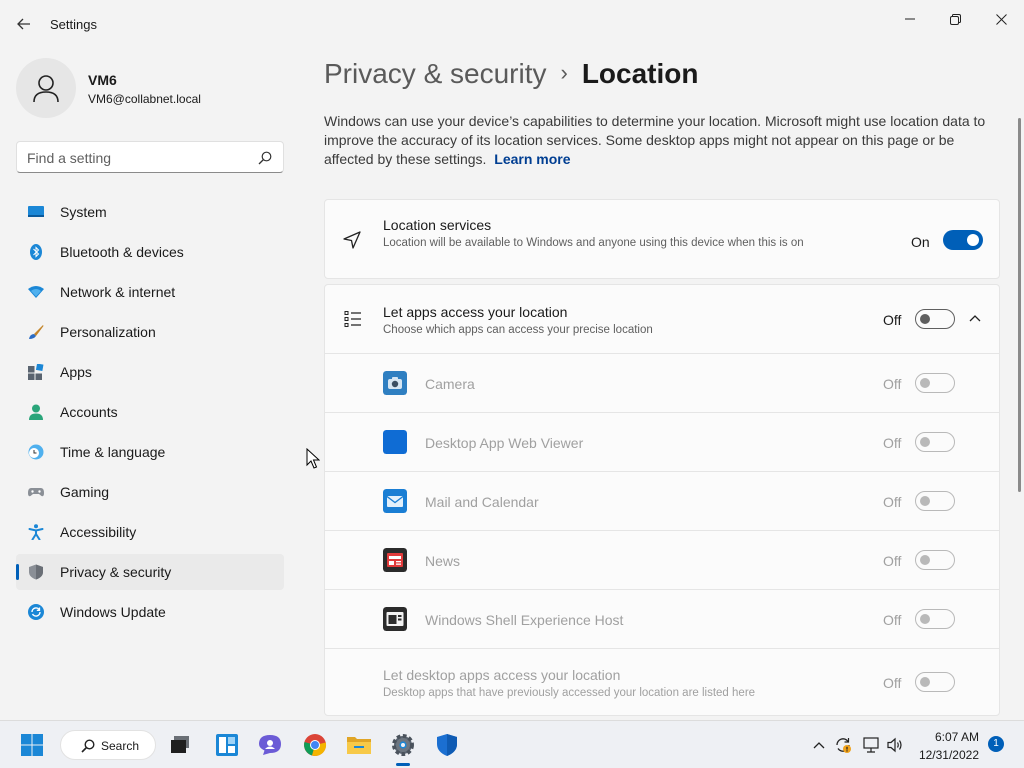  What do you see at coordinates (662, 619) in the screenshot?
I see `app-row-shell-host: Windows Shell Experience Host Off` at bounding box center [662, 619].